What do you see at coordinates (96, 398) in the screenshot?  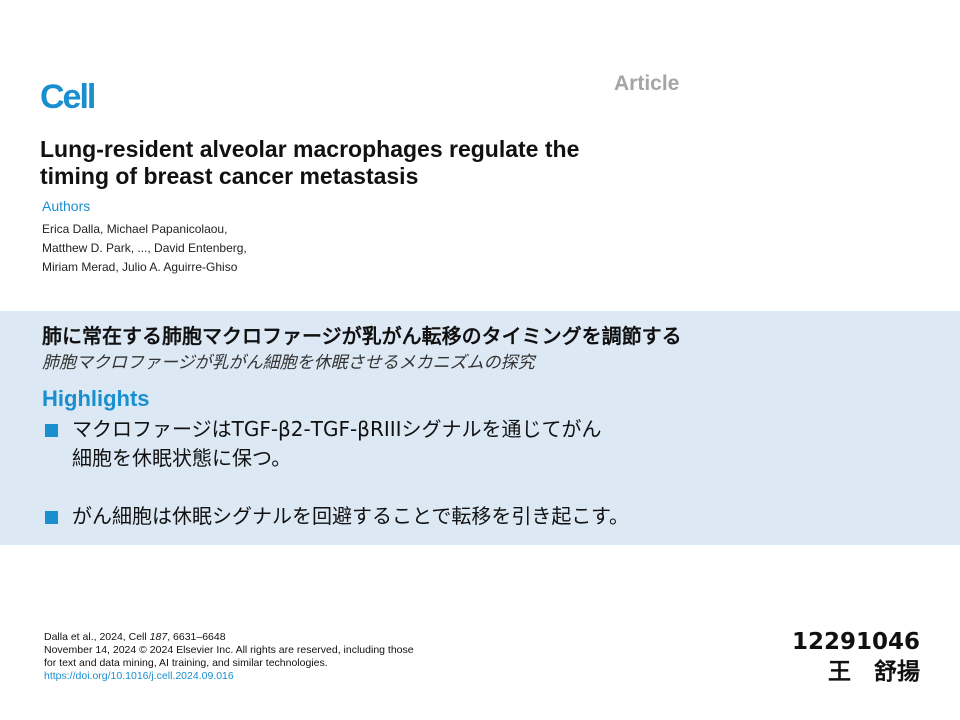 I see `highlights-heading: Highlights` at bounding box center [96, 398].